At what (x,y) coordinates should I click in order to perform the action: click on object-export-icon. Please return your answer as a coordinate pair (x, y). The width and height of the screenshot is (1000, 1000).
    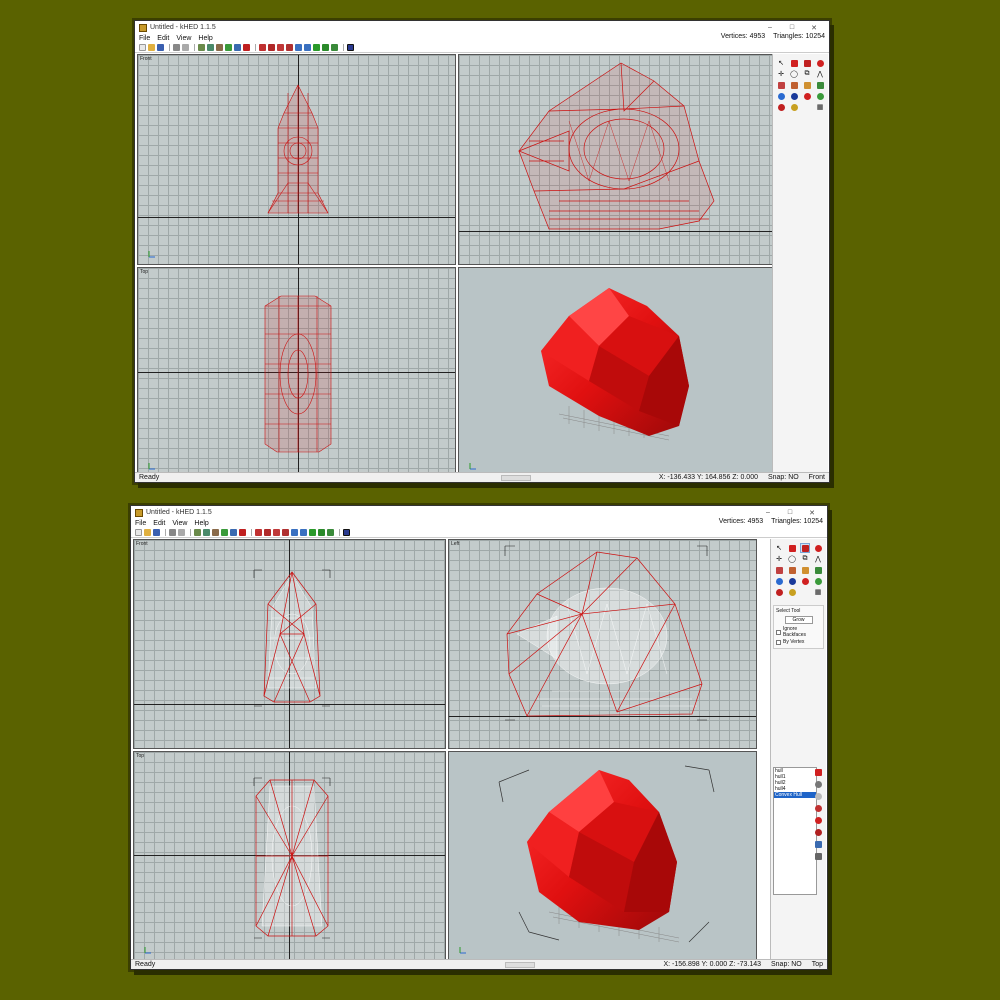
    Looking at the image, I should click on (818, 844).